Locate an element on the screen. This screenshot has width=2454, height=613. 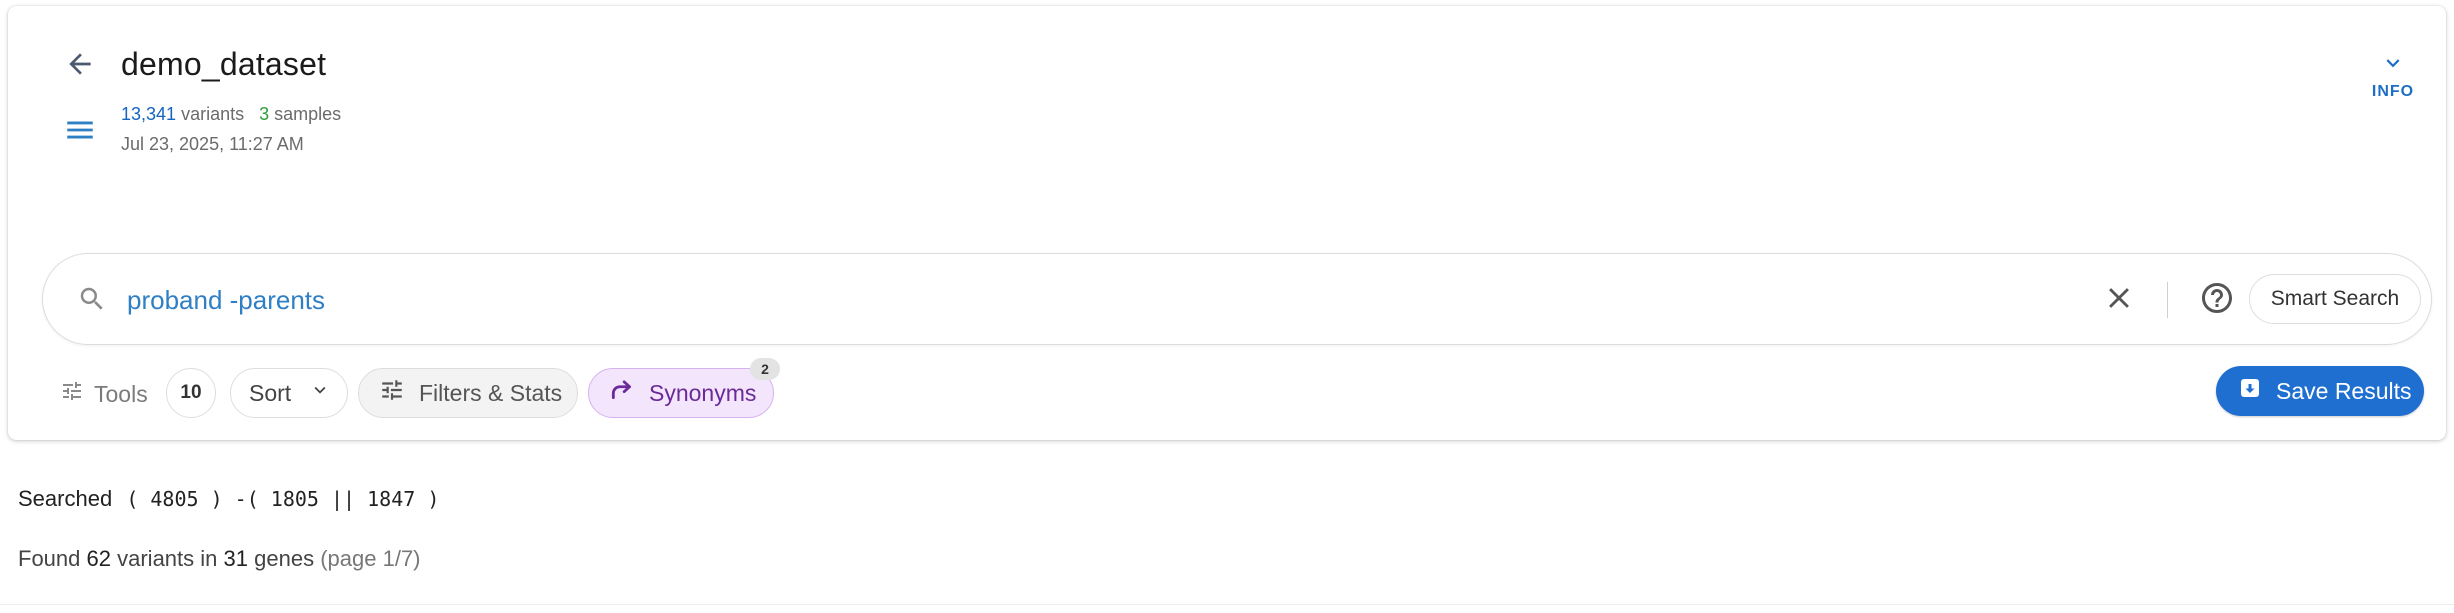
filters-stats-button: Filters & Stats is located at coordinates (468, 393).